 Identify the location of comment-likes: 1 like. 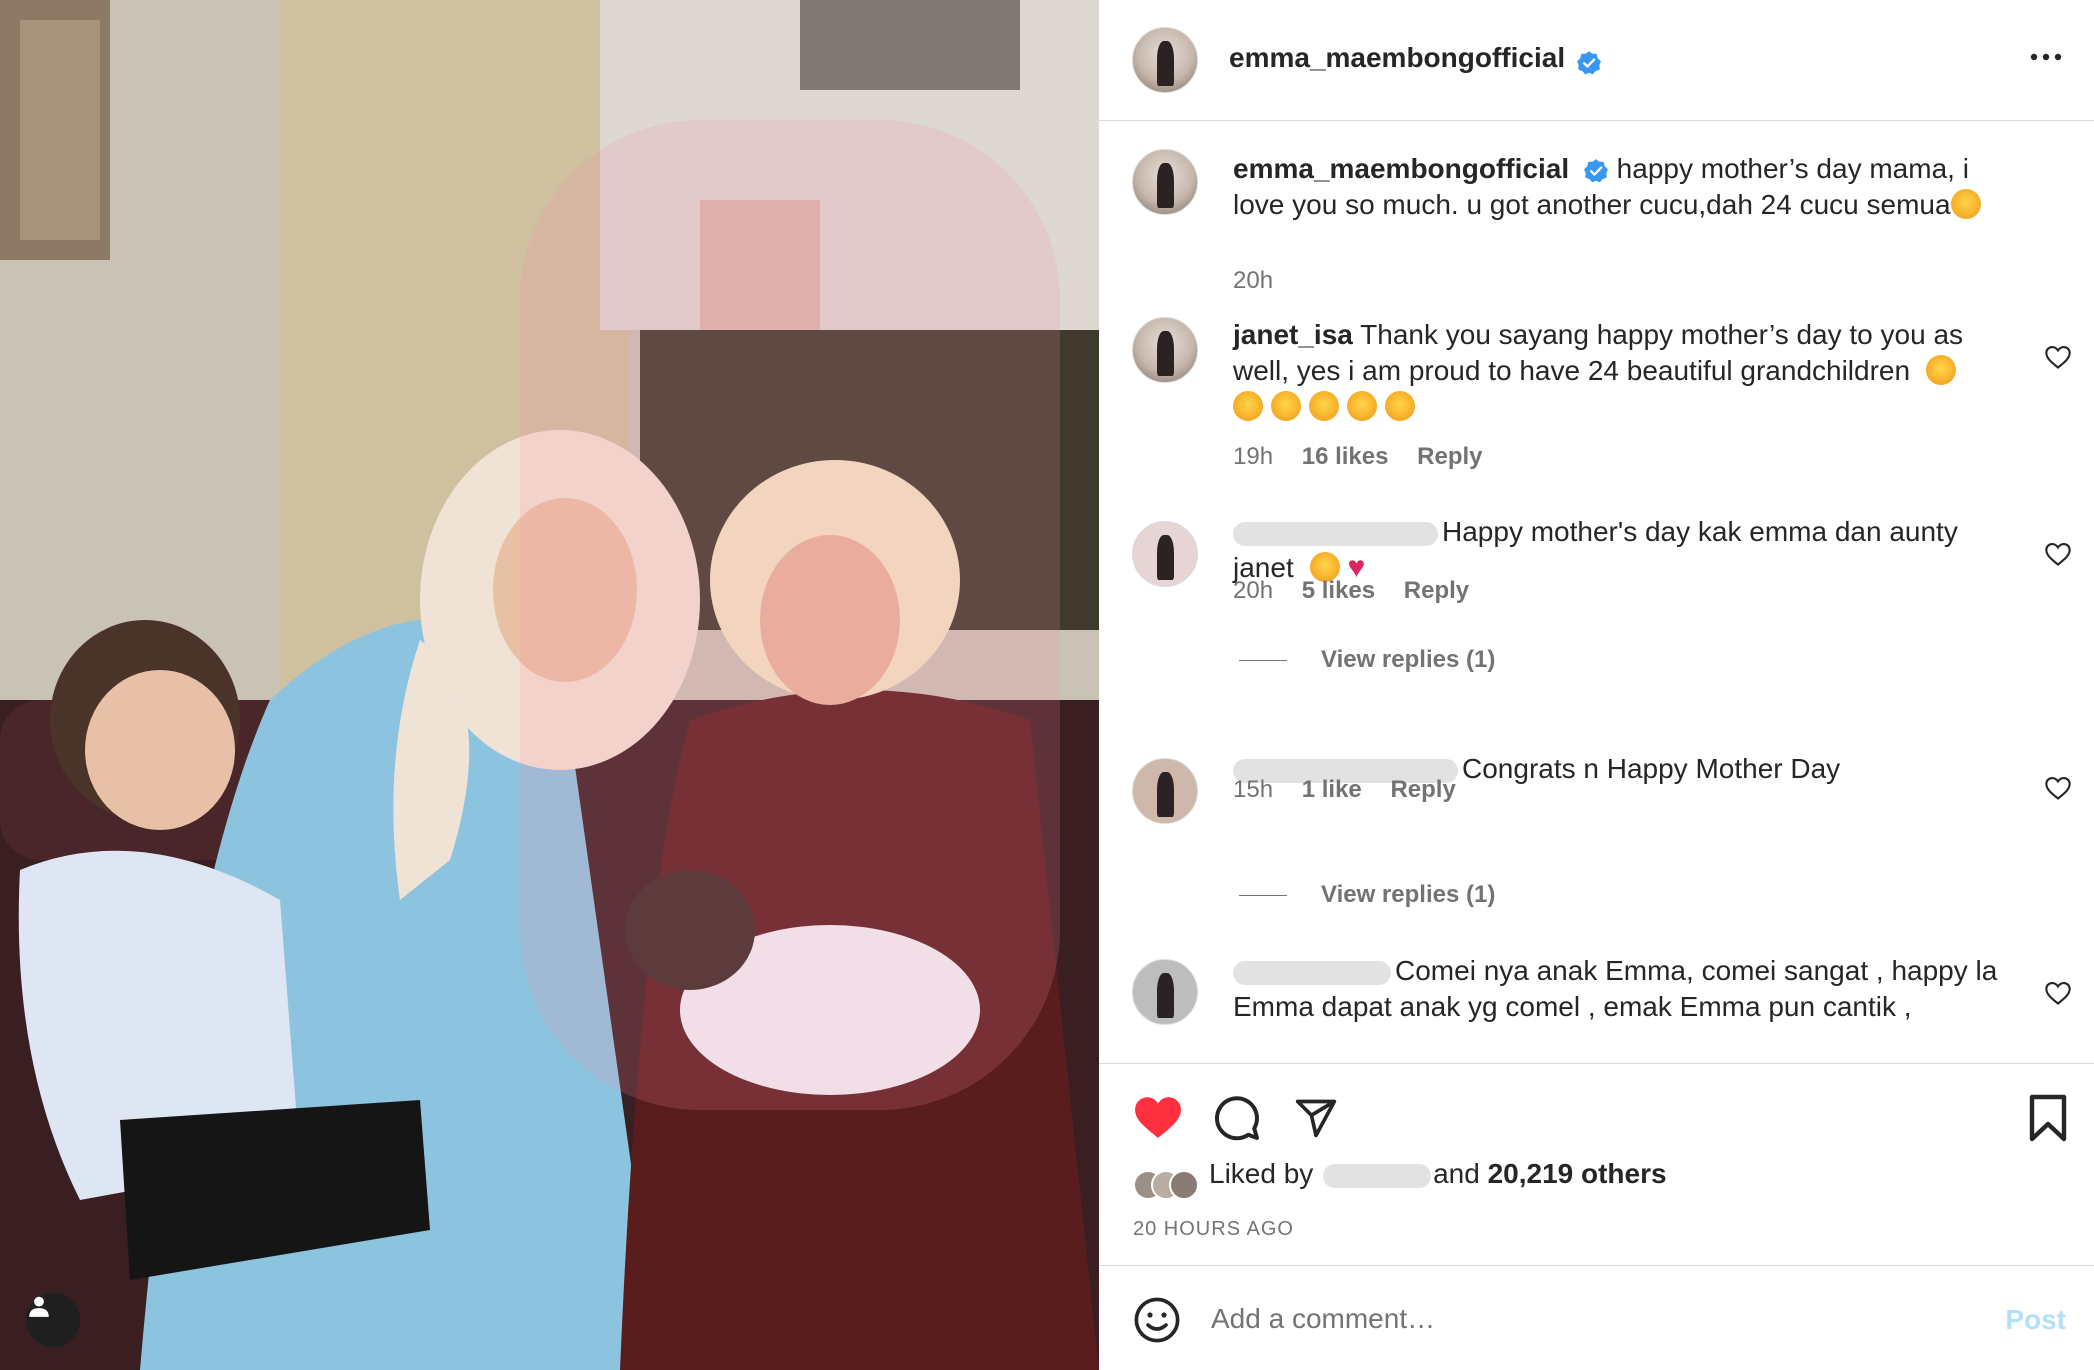
(1332, 789).